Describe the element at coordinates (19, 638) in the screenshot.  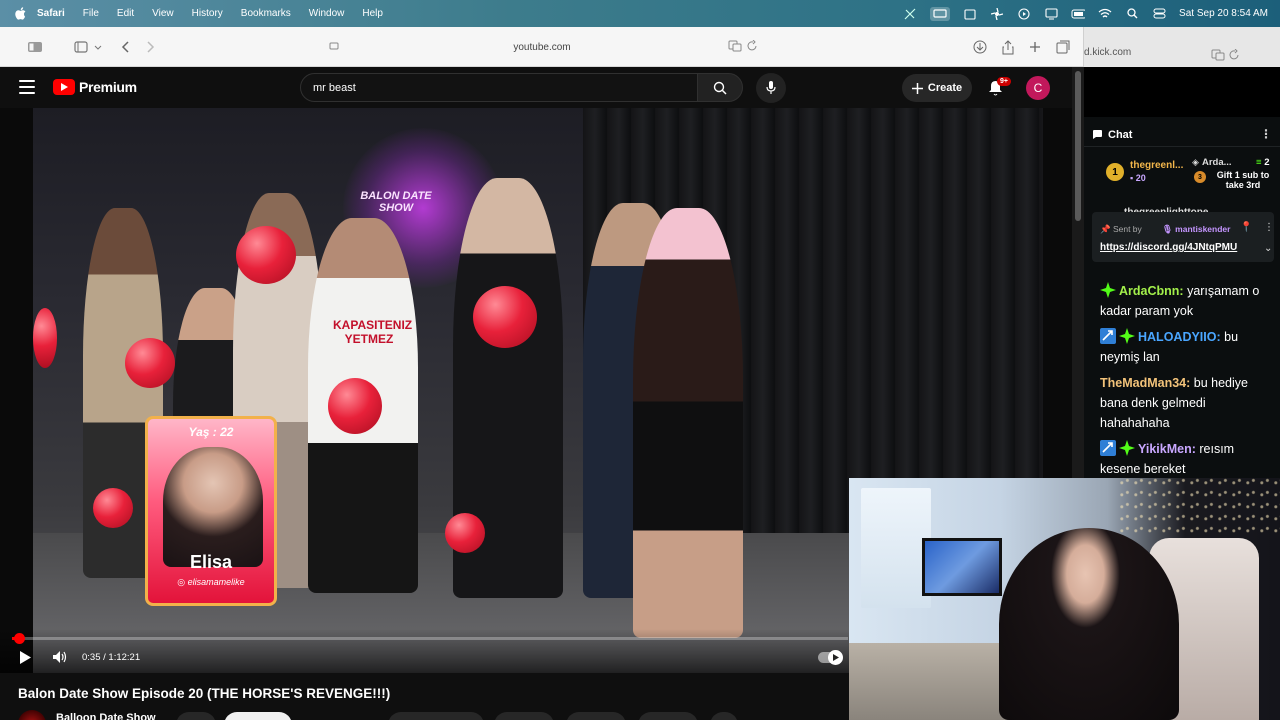
I see `scrubber-handle` at that location.